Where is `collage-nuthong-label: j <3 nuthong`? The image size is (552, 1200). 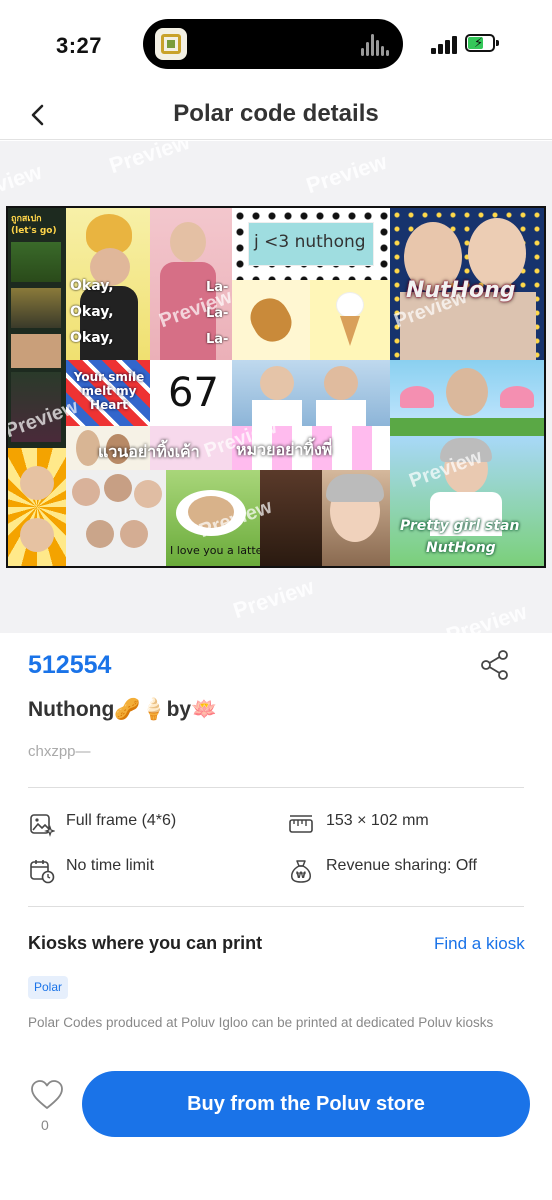 collage-nuthong-label: j <3 nuthong is located at coordinates (310, 242).